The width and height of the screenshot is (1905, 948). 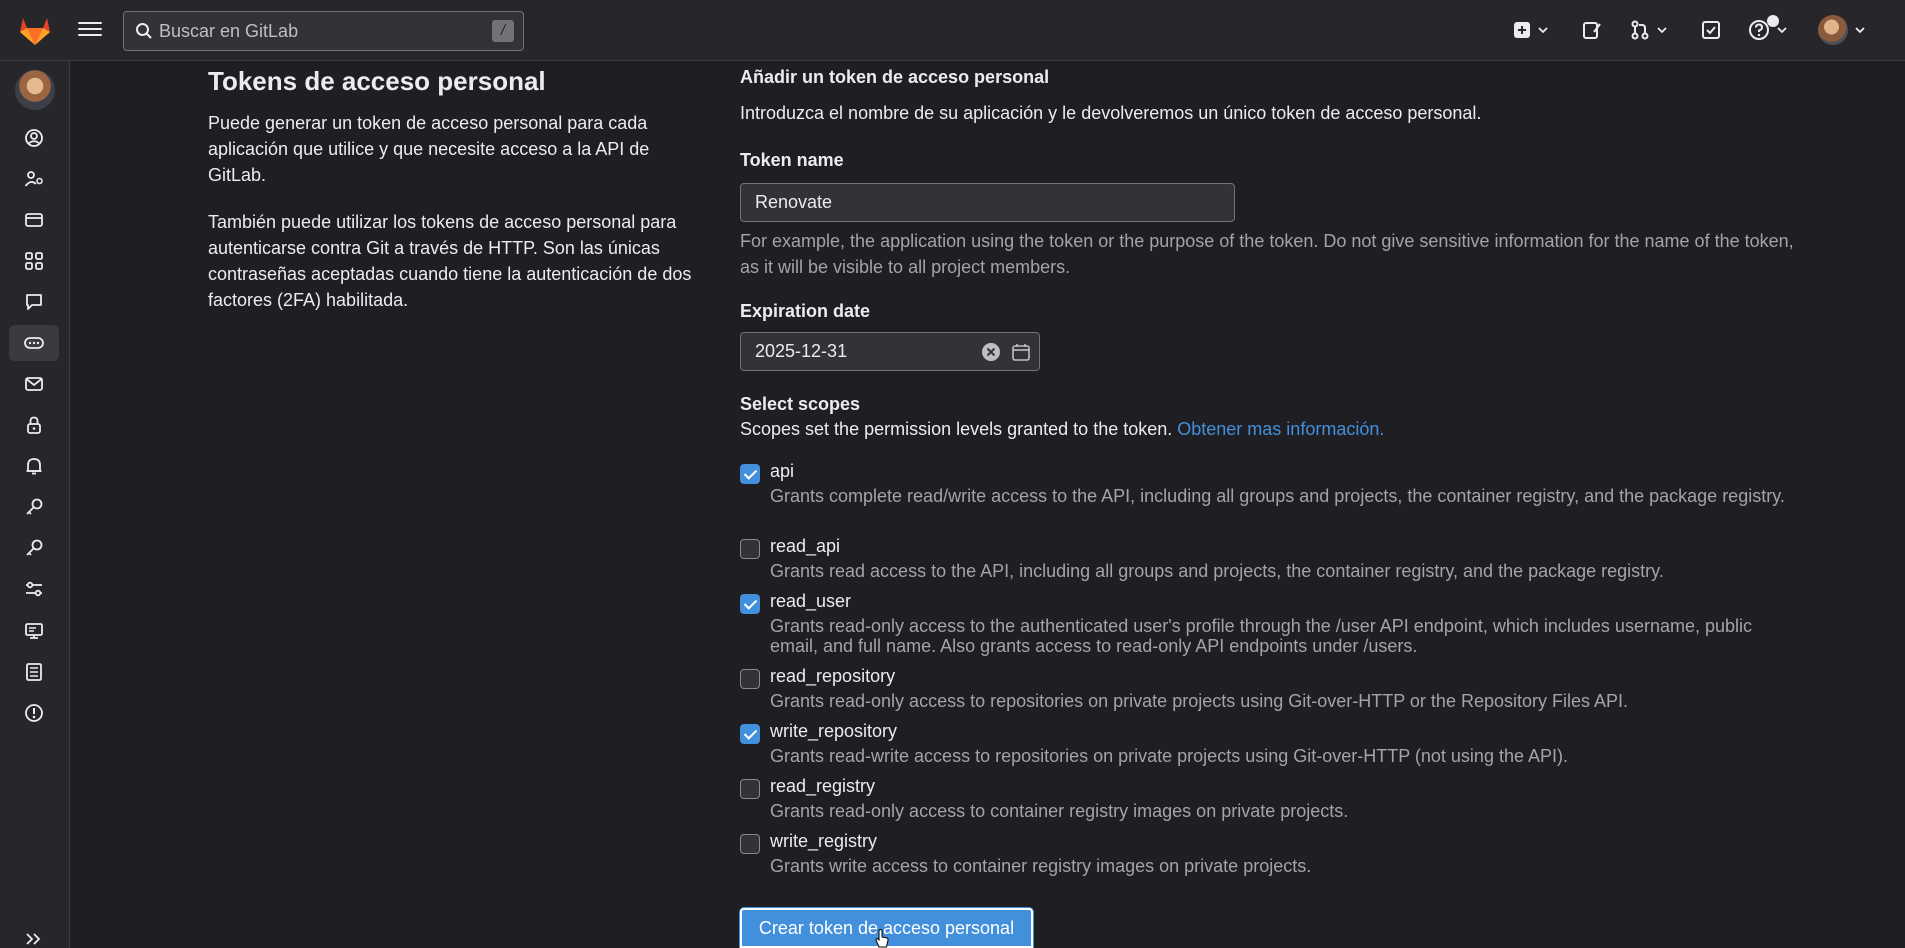 I want to click on sidebar-item-active-sessions, so click(x=34, y=631).